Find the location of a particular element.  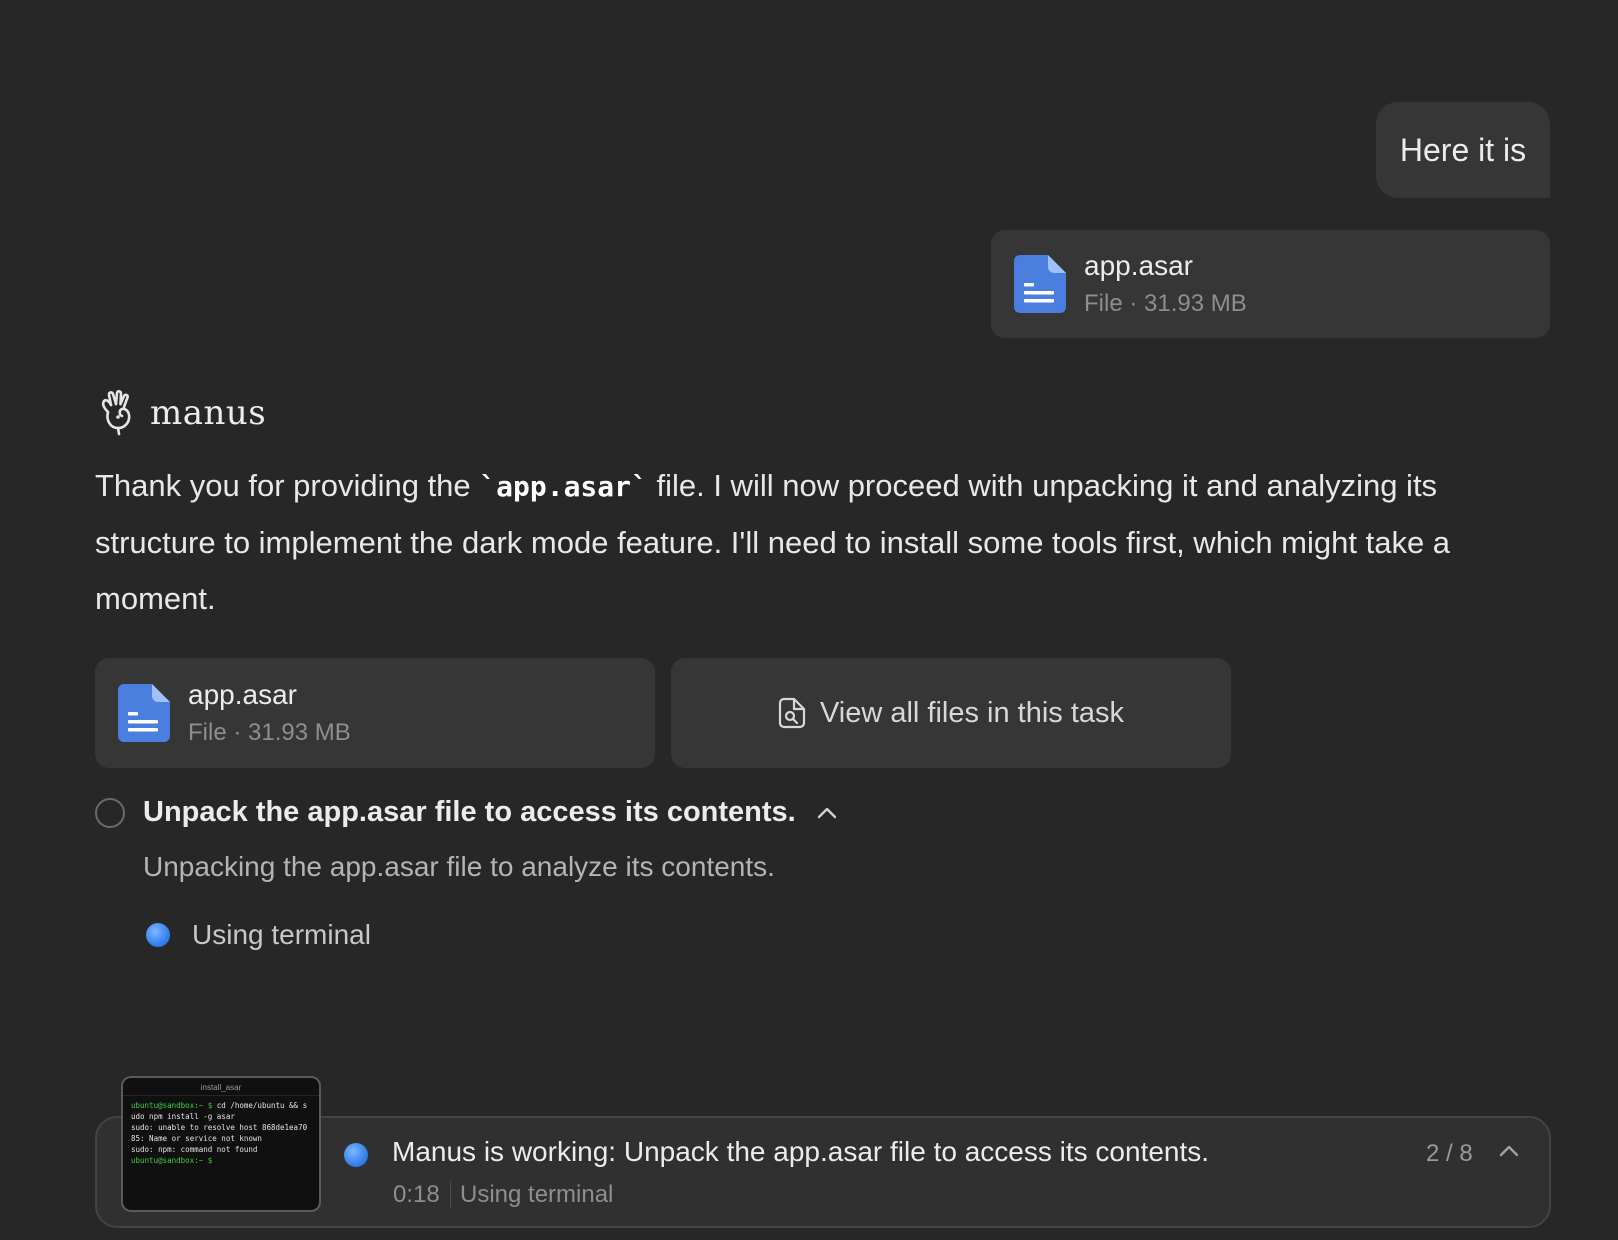

file-search-icon is located at coordinates (792, 713).